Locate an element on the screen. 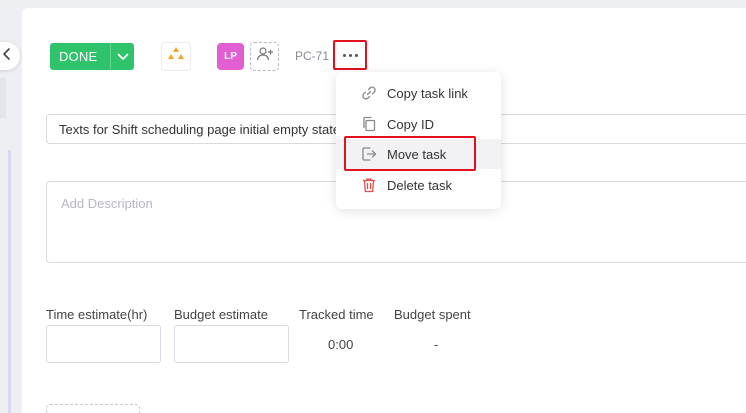 The width and height of the screenshot is (746, 413). menu-item-move-task: Move task is located at coordinates (418, 154).